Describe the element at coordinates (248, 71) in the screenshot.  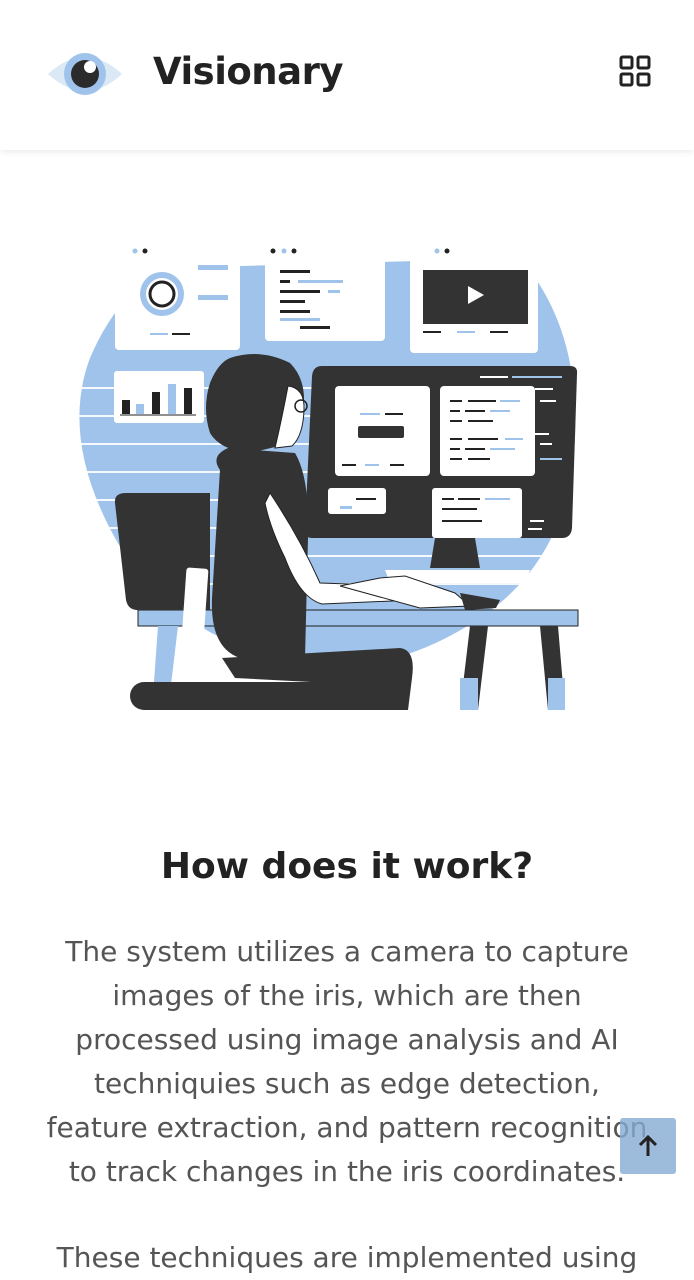
I see `brand-name: Visionary` at that location.